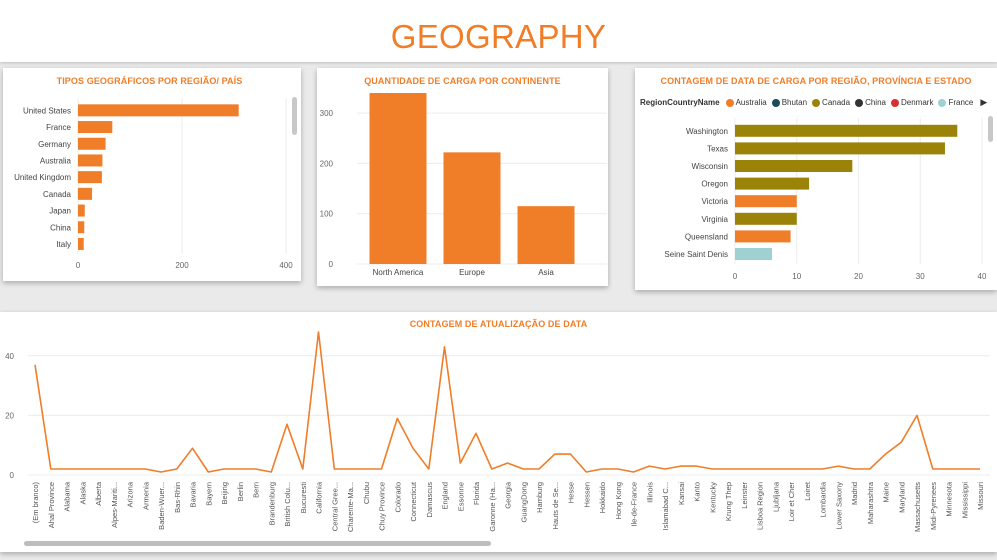 This screenshot has width=997, height=560. Describe the element at coordinates (571, 492) in the screenshot. I see `x-tick-label: Hesse` at that location.